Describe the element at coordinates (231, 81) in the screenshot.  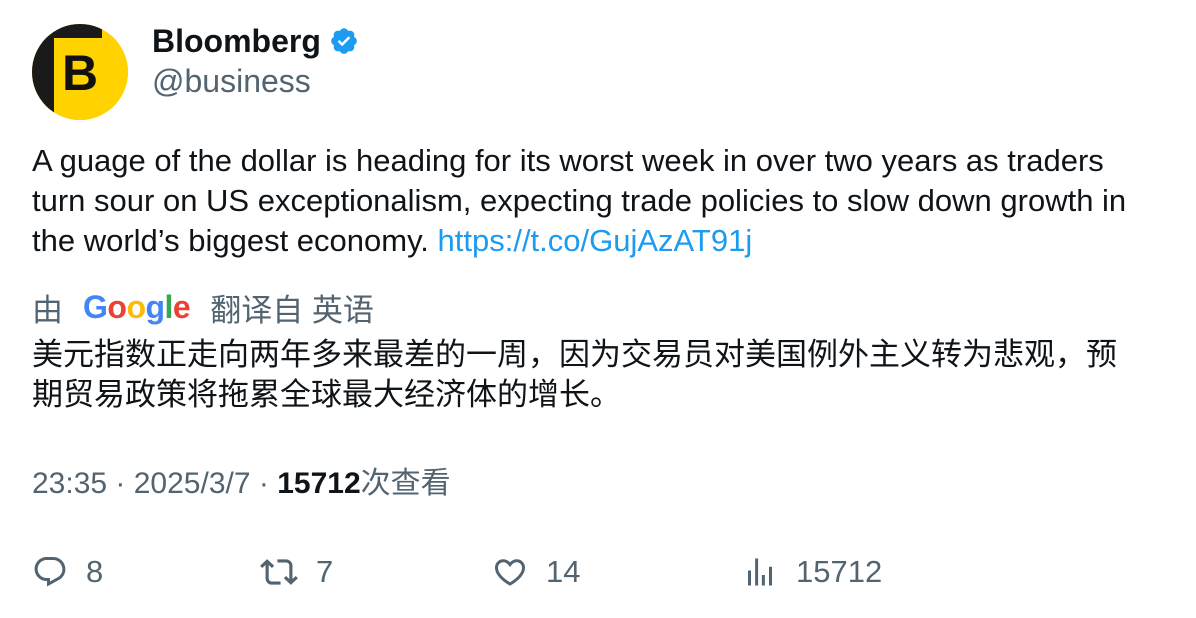
I see `author-handle: @business` at that location.